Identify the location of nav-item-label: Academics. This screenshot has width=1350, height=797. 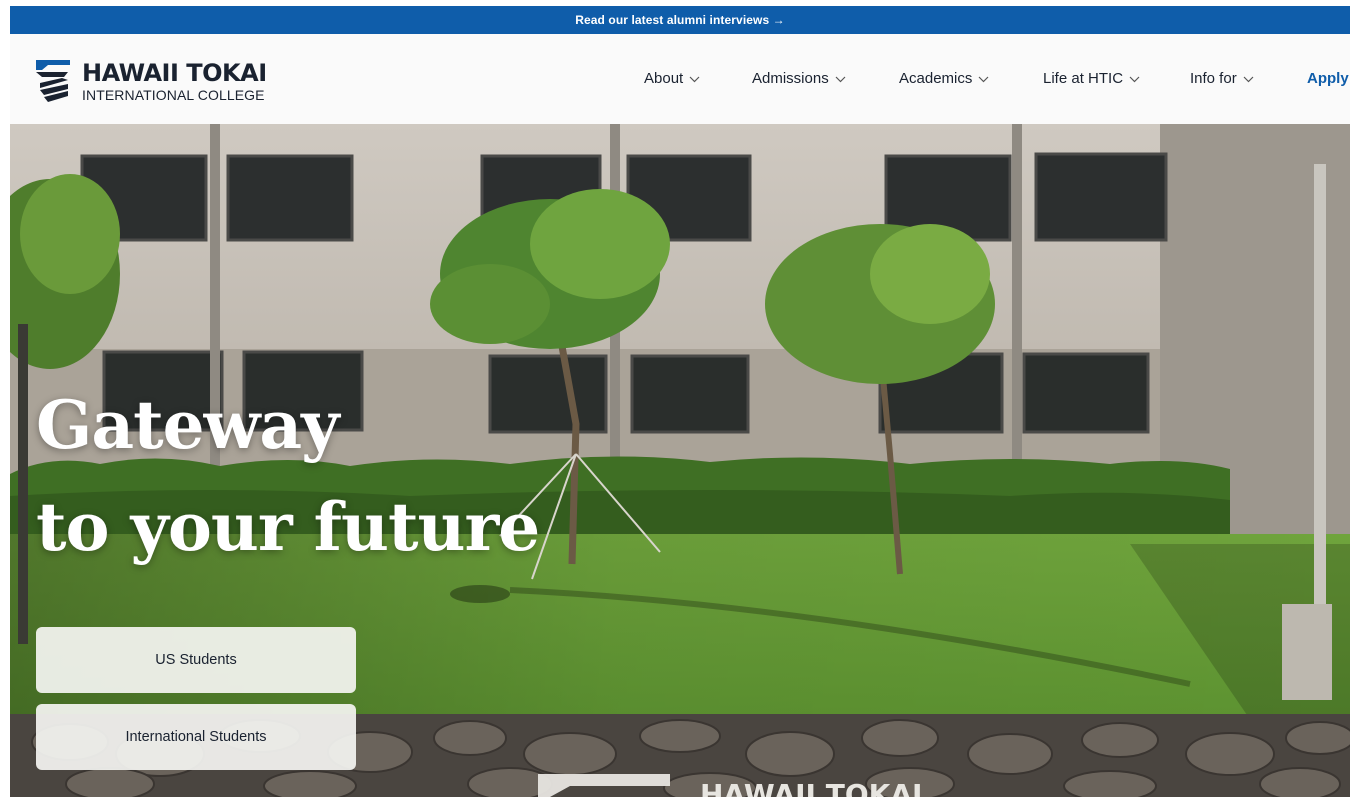
(936, 78).